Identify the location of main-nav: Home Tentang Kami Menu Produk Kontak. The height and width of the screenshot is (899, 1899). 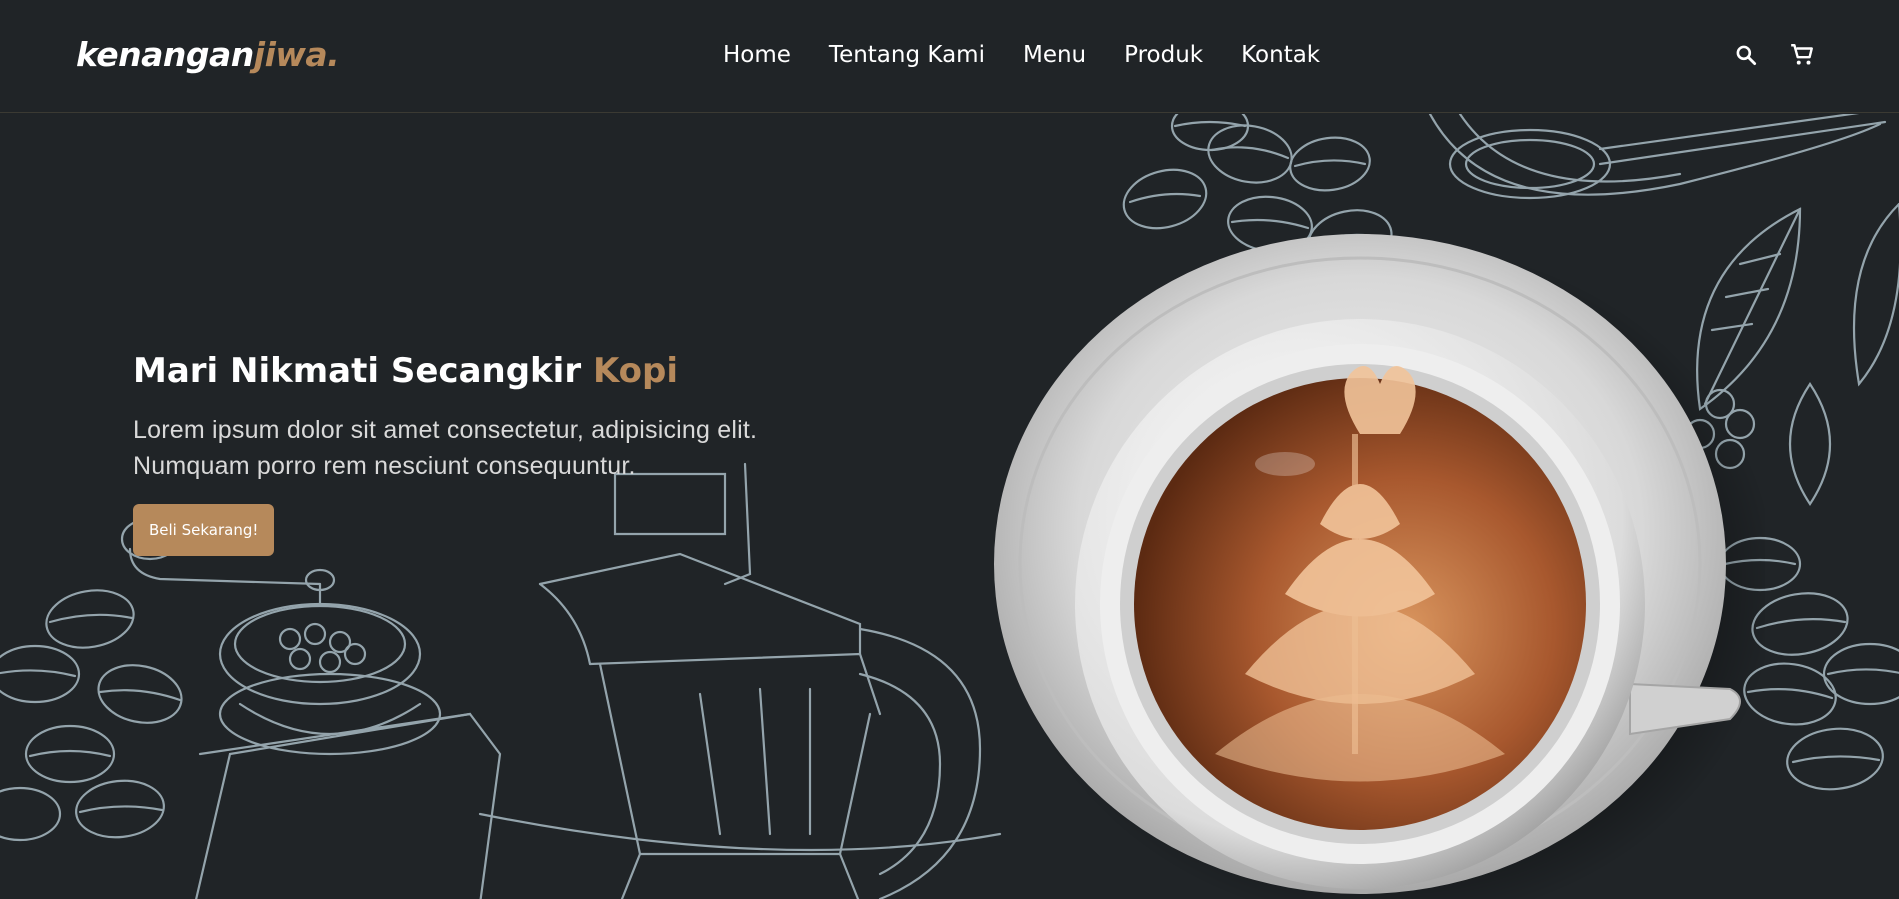
(1021, 55).